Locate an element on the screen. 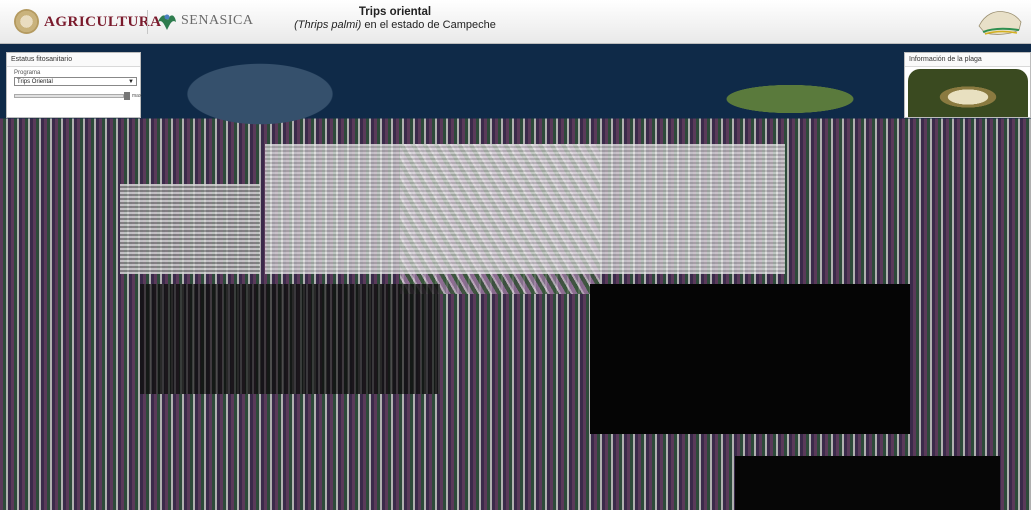 The height and width of the screenshot is (510, 1031). state-text: en el estado de Campeche is located at coordinates (428, 25).